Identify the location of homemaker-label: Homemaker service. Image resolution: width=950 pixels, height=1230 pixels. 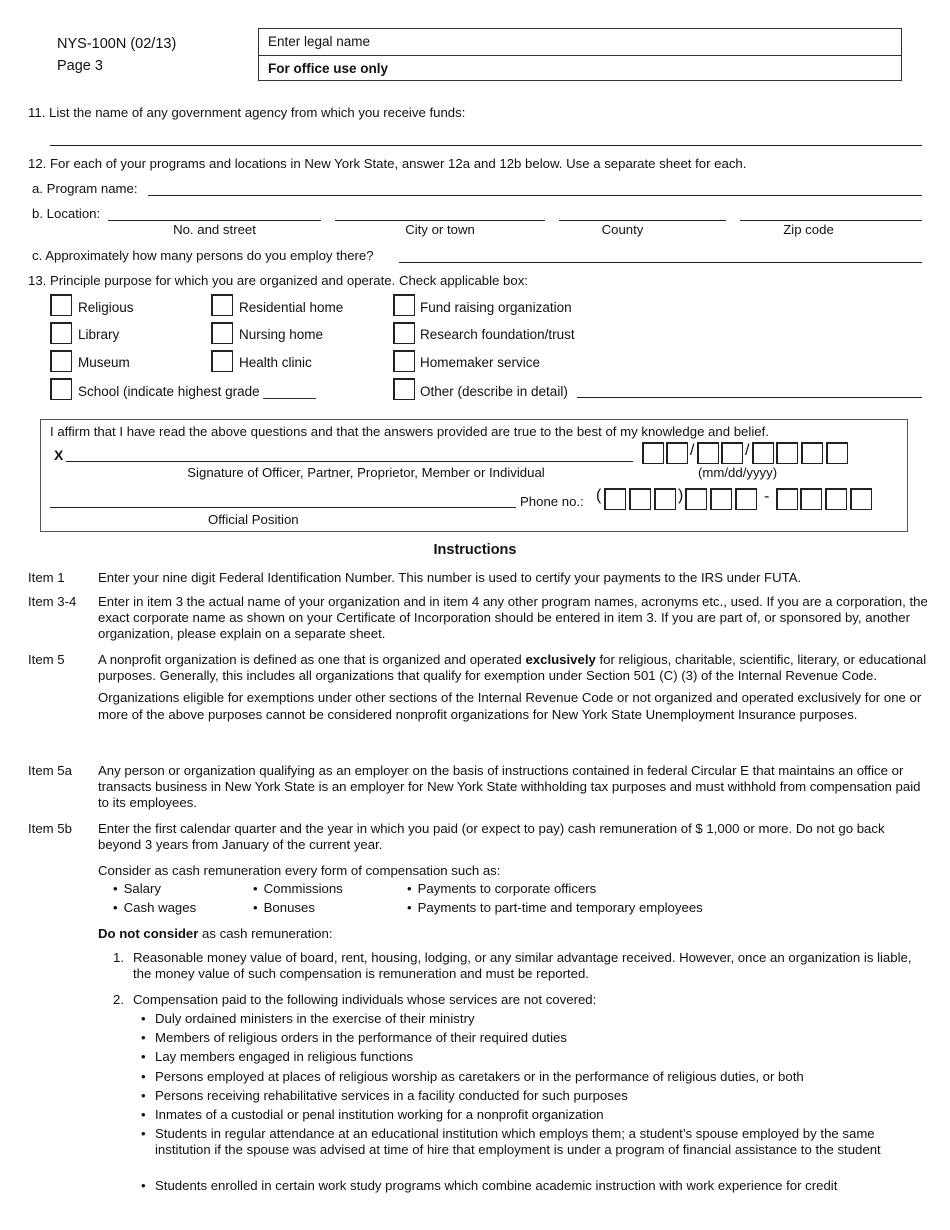
(480, 362).